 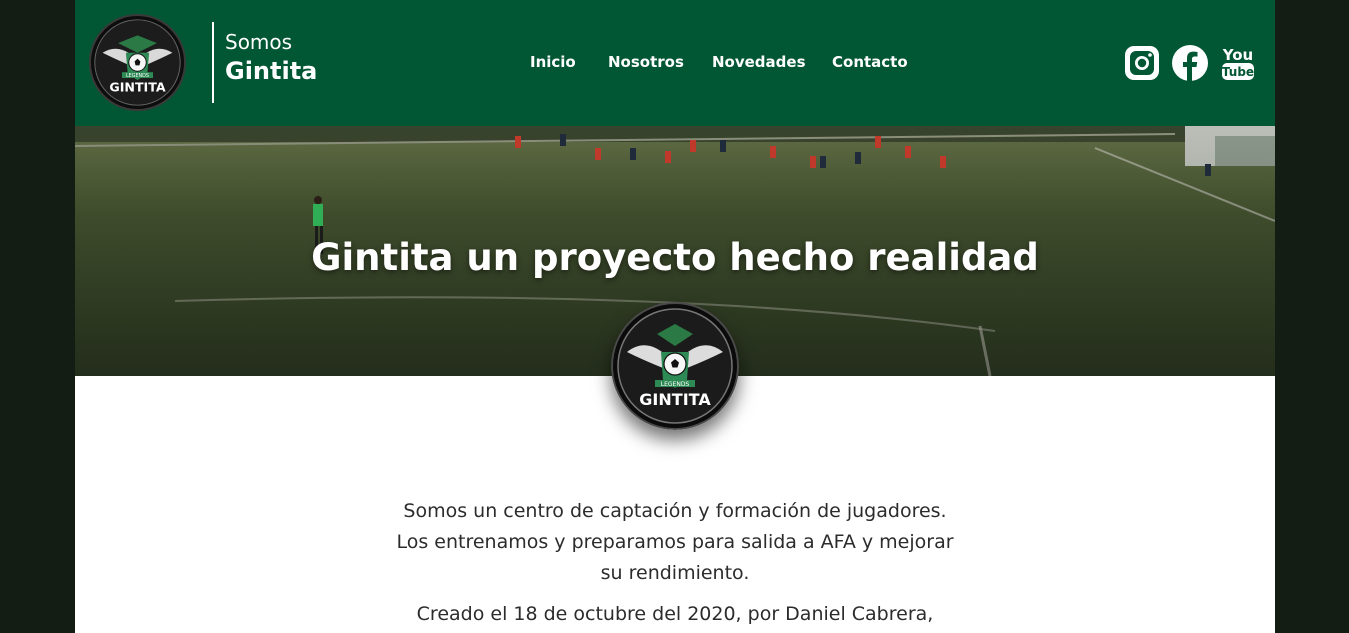 I want to click on nav-item-nosotros: Nosotros, so click(x=646, y=62).